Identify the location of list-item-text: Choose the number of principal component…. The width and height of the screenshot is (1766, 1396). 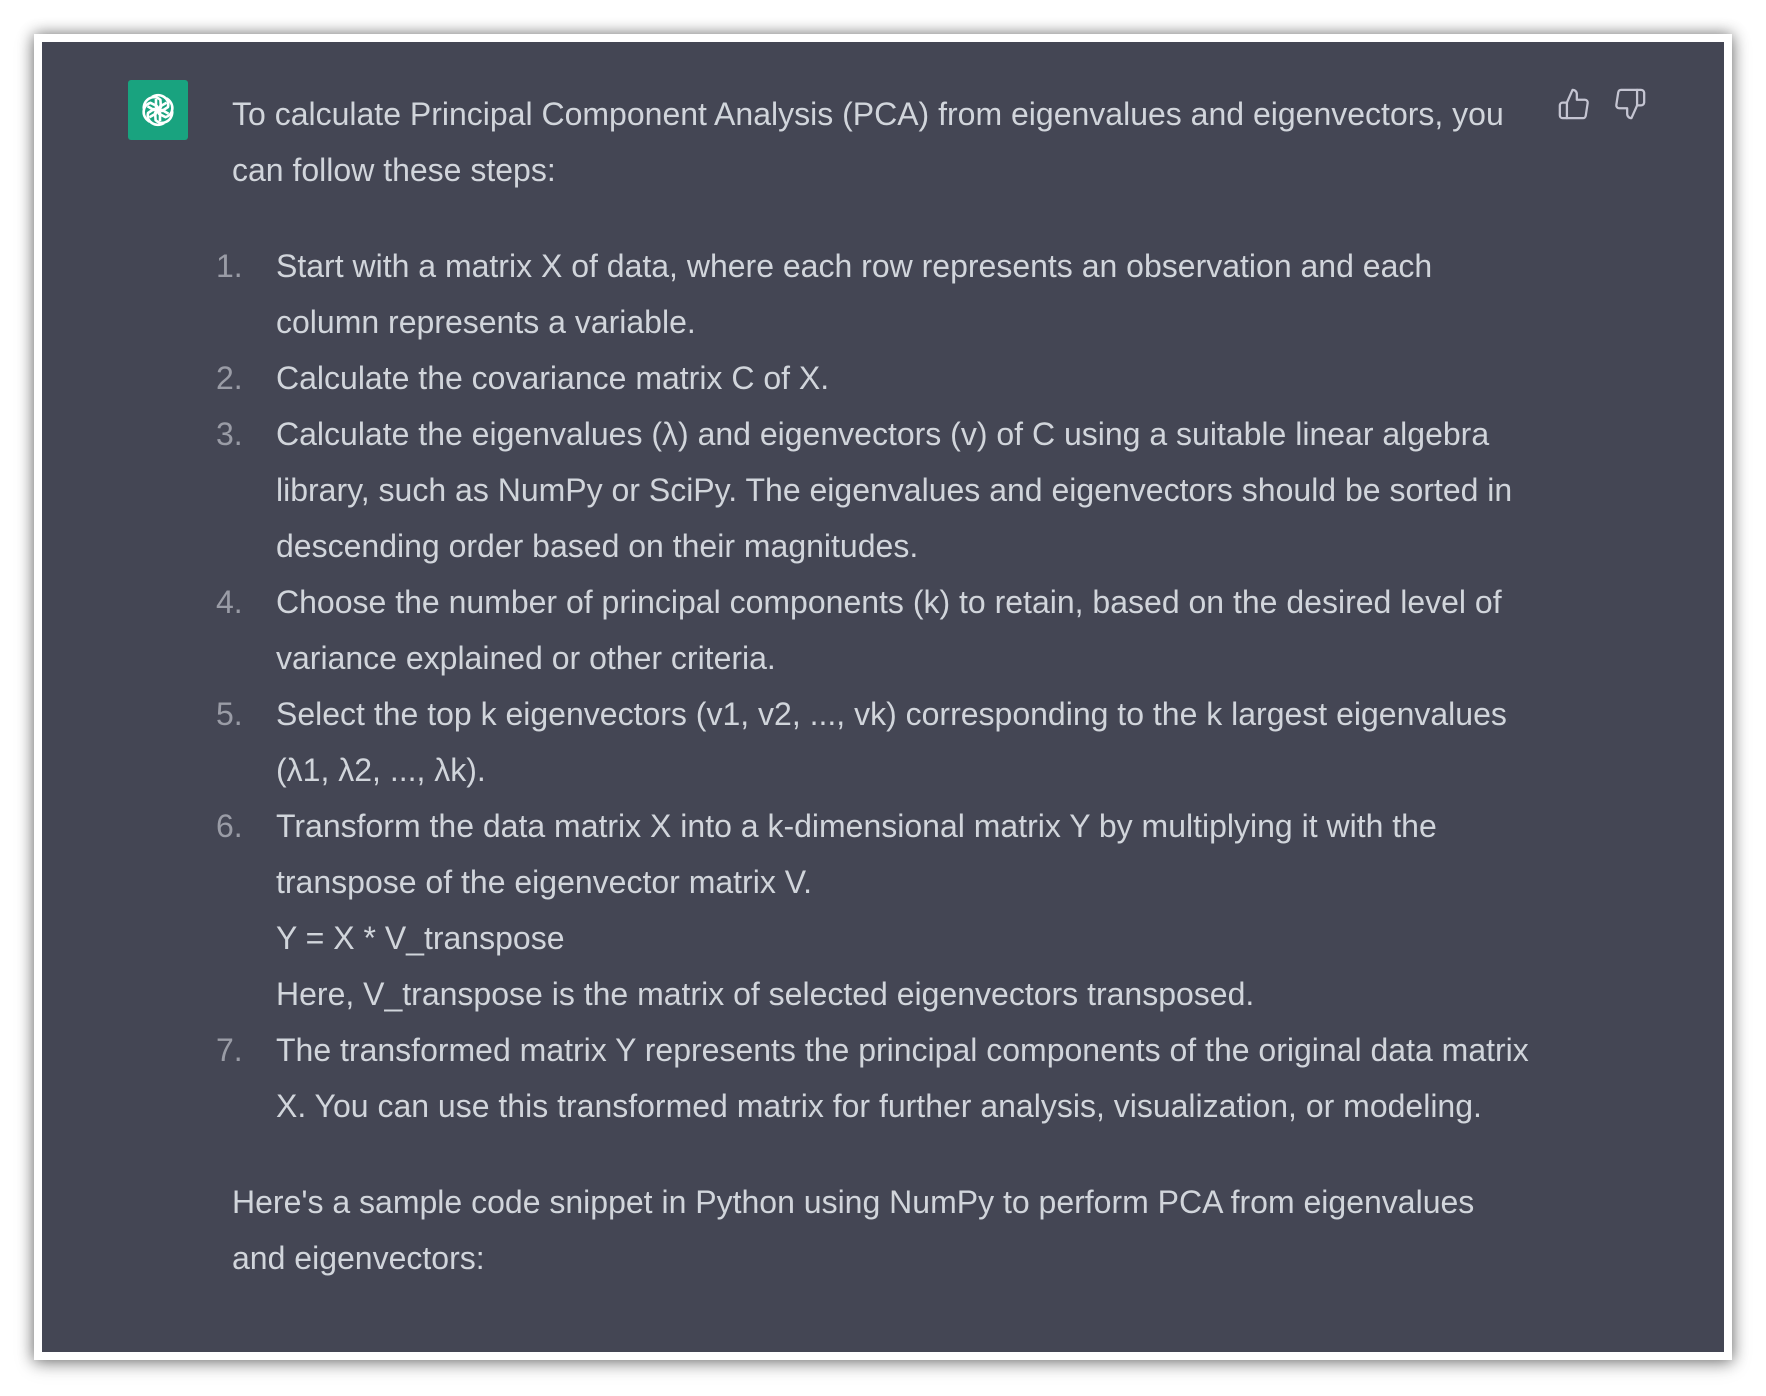
(889, 630).